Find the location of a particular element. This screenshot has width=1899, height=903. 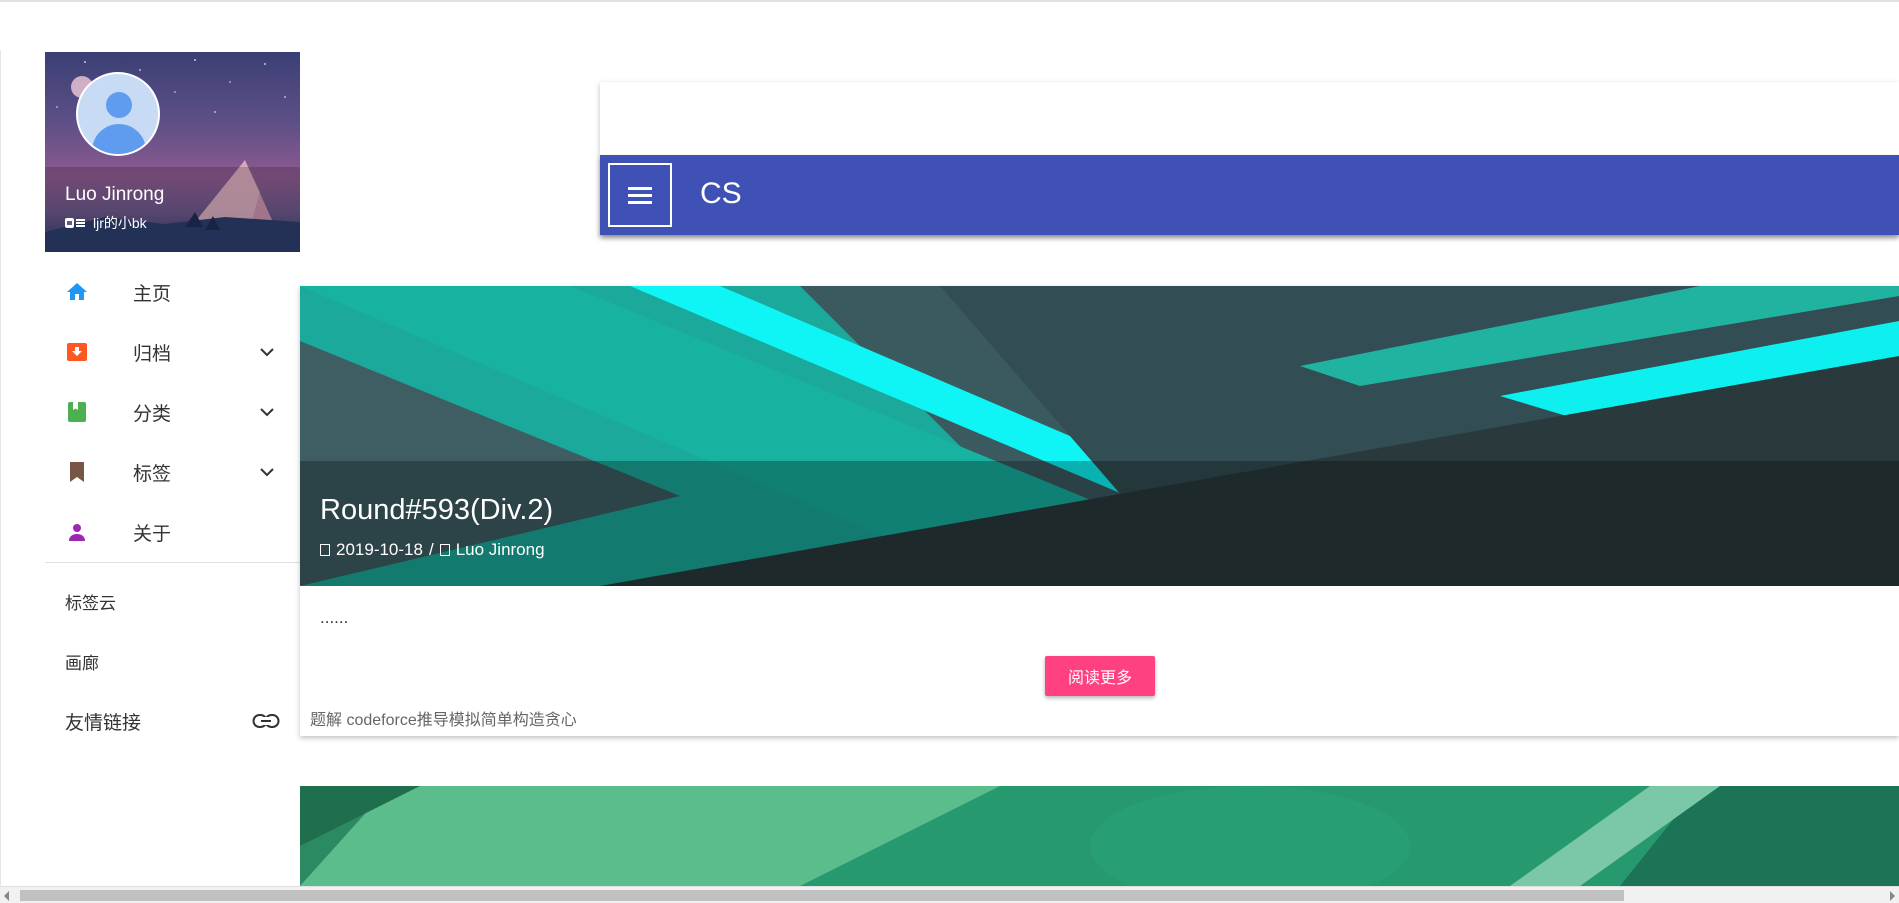

post-card-next is located at coordinates (1099, 836).